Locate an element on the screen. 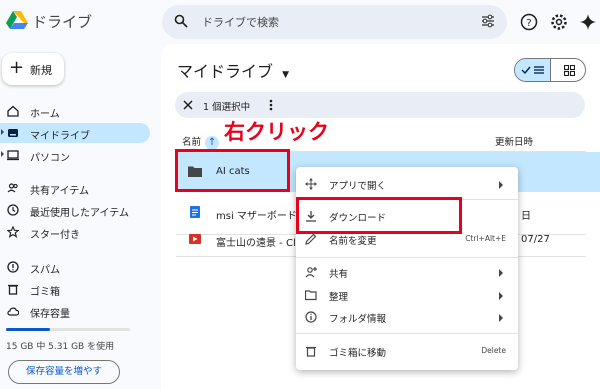 The height and width of the screenshot is (389, 600). sort-arrow-up-icon: ↑ is located at coordinates (212, 143).